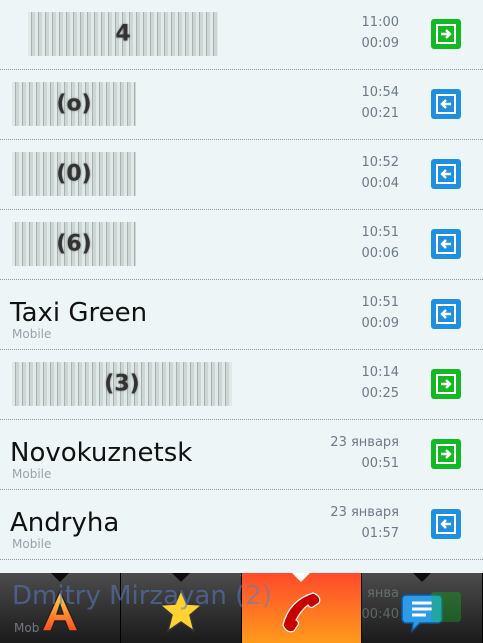 The width and height of the screenshot is (483, 643). I want to click on contact-name: Novokuznetsk, so click(101, 453).